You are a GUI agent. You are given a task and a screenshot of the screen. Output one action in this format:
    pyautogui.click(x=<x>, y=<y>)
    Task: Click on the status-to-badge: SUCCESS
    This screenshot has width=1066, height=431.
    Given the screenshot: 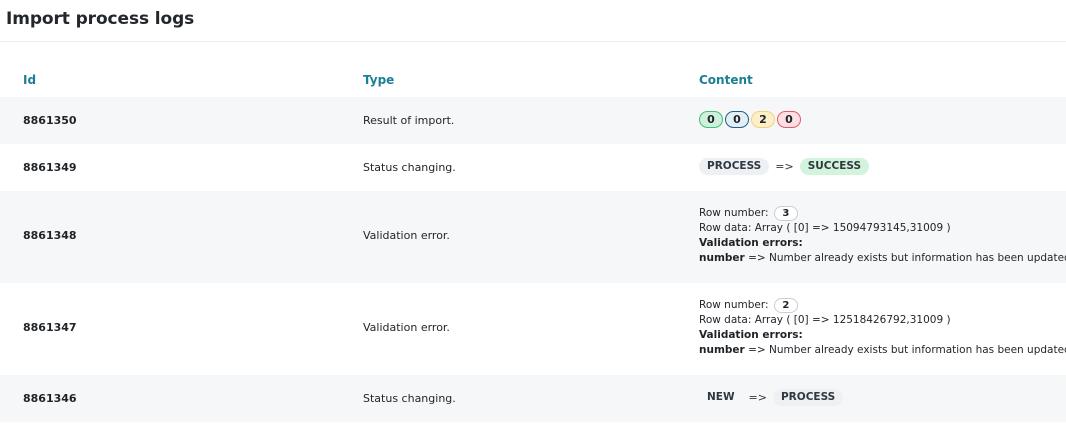 What is the action you would take?
    pyautogui.click(x=834, y=166)
    